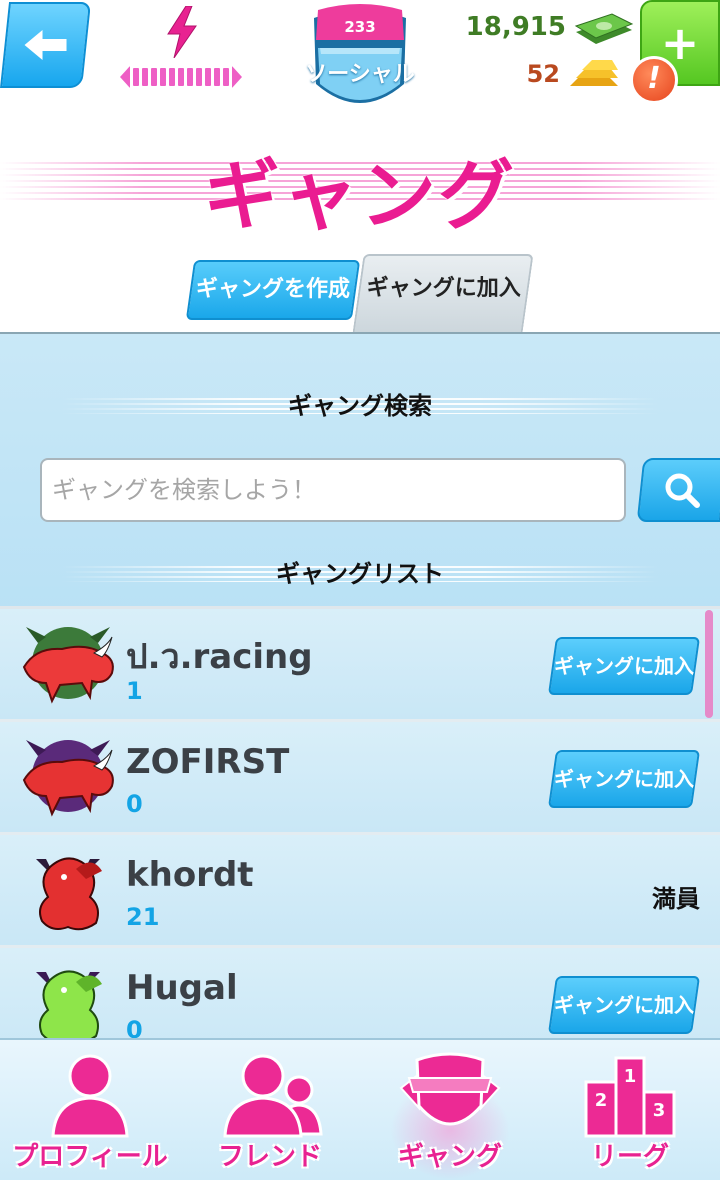 The height and width of the screenshot is (1180, 720). I want to click on gang-row: ZOFIRST 0 ギャングに加入, so click(360, 778).